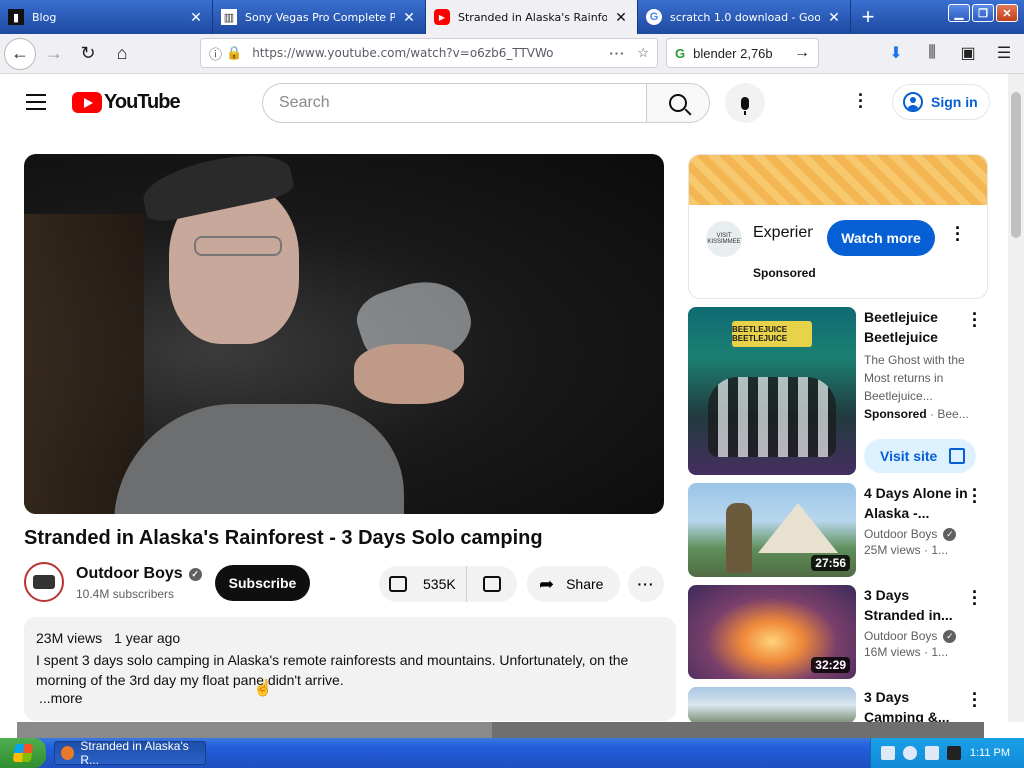  I want to click on clock: 1:11 PM, so click(990, 753).